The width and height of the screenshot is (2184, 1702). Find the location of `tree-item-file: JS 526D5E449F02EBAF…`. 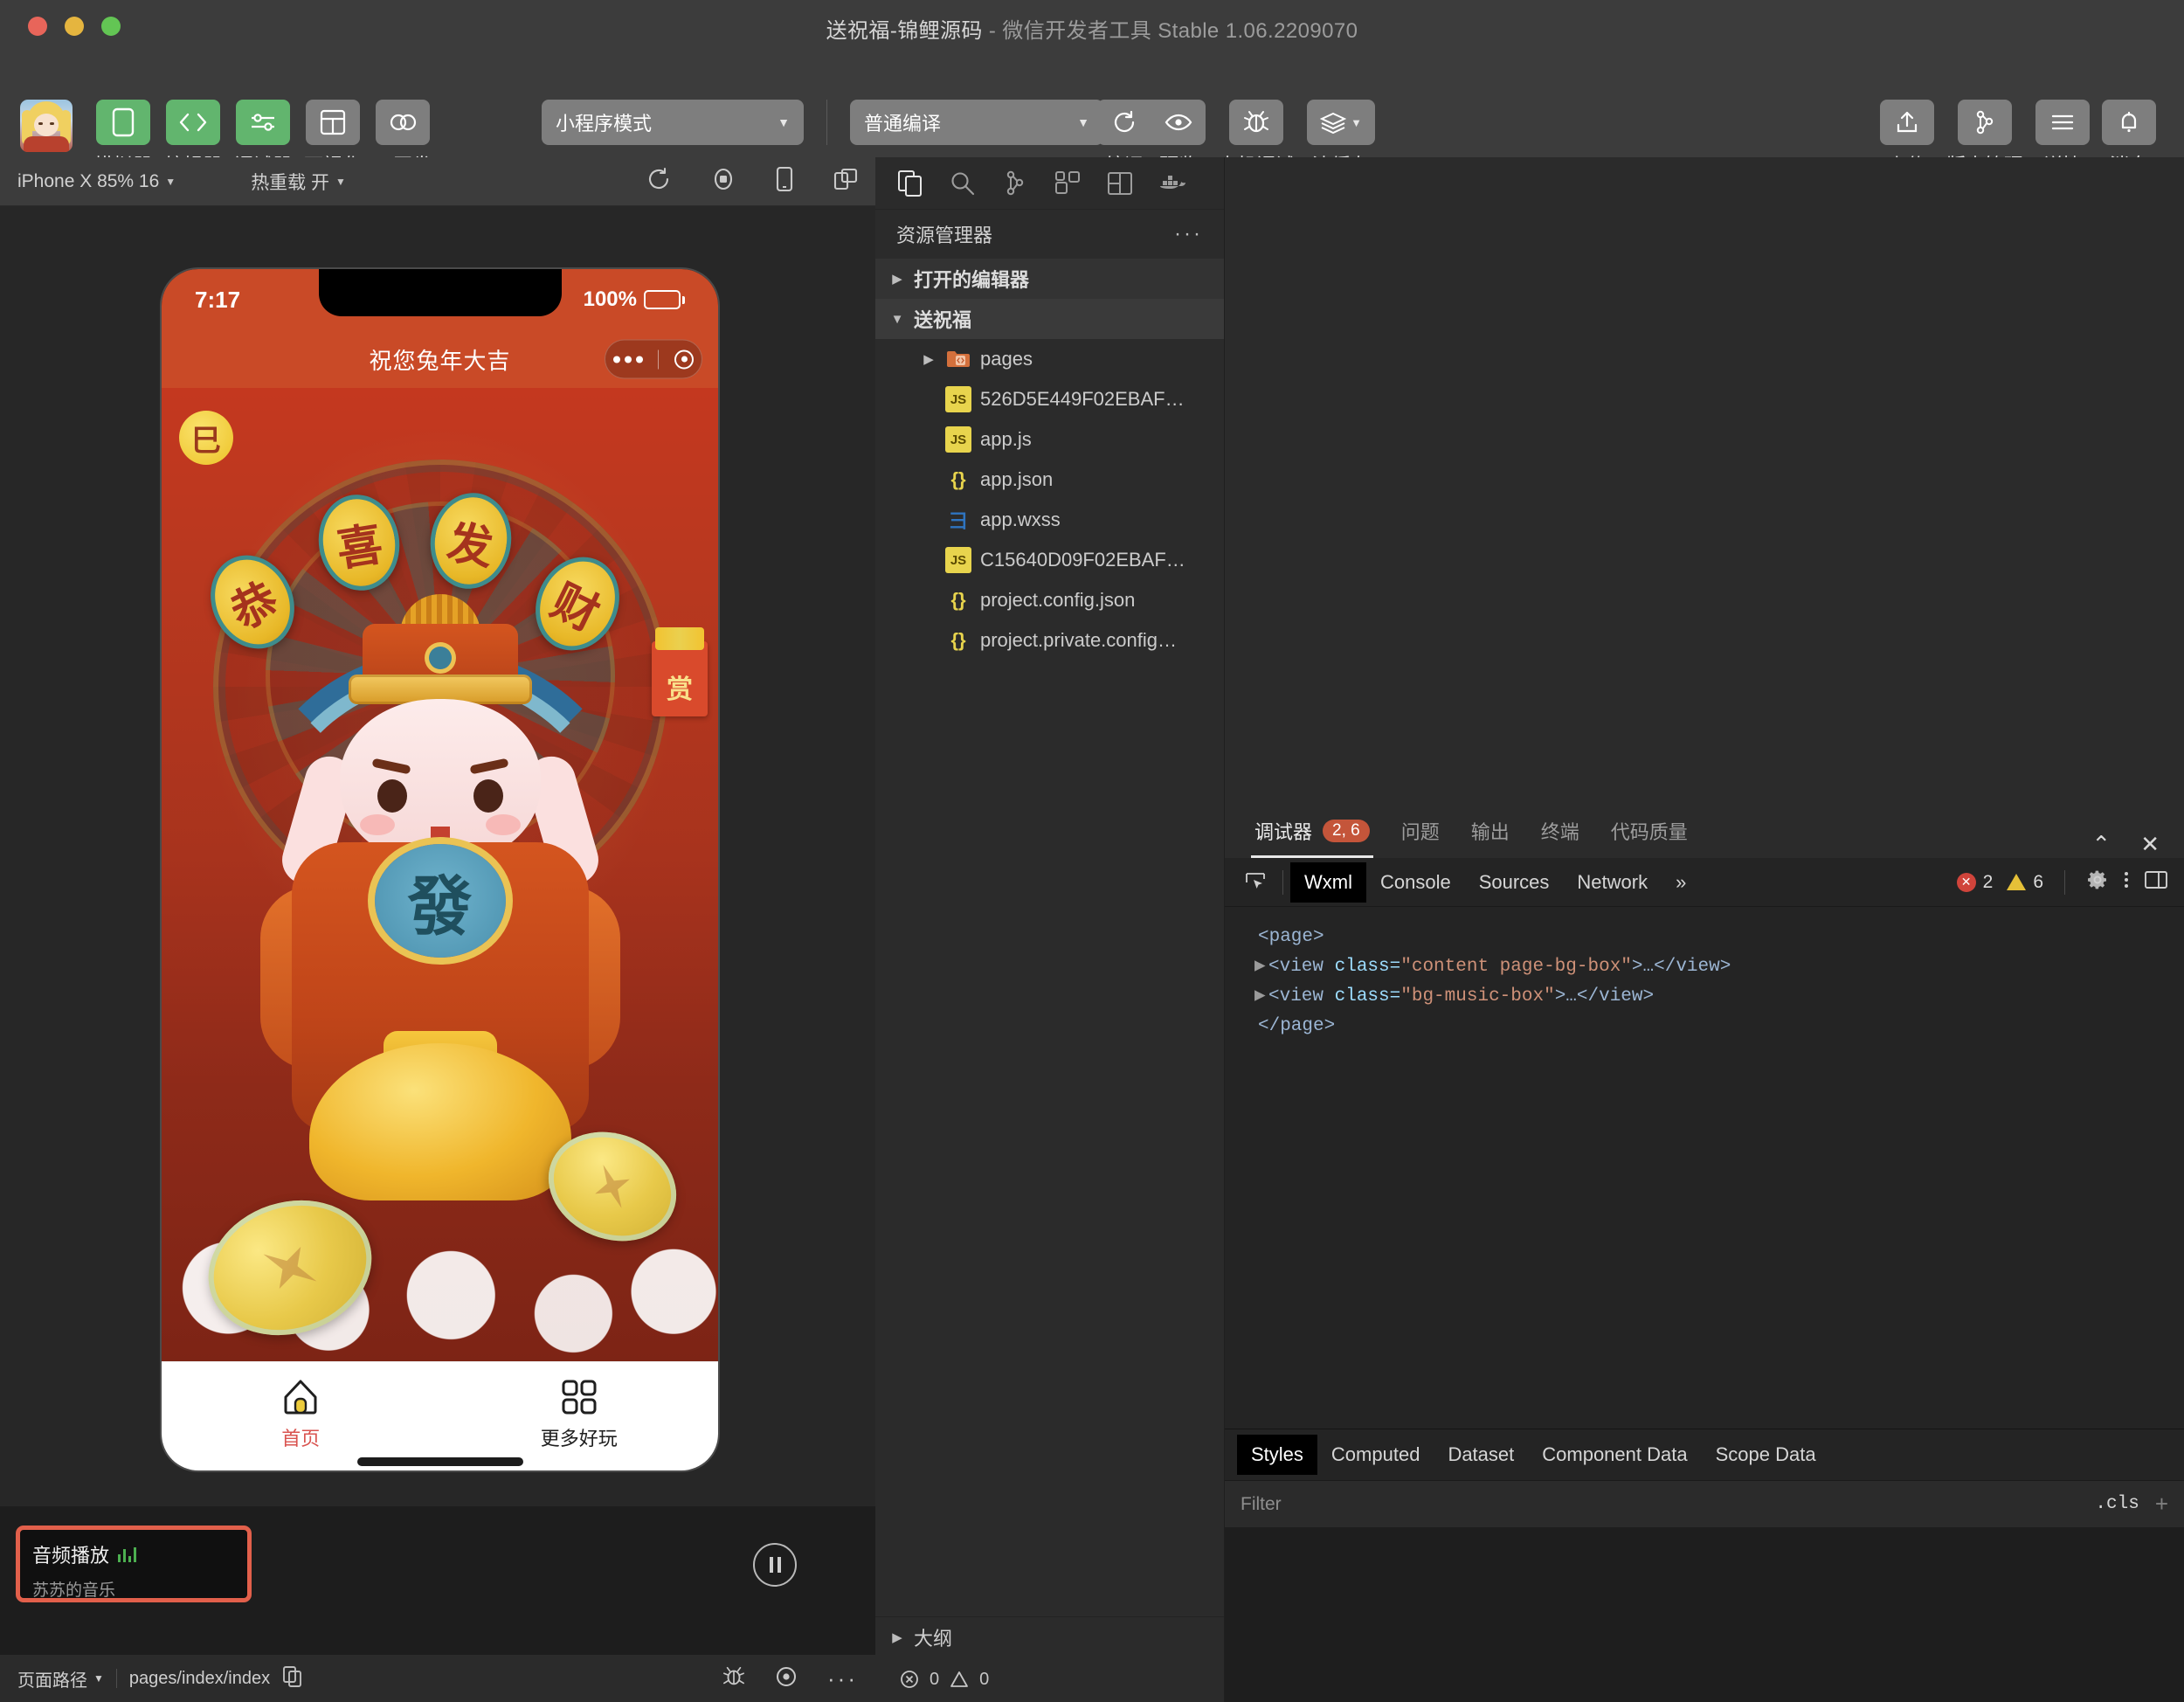

tree-item-file: JS 526D5E449F02EBAF… is located at coordinates (1049, 399).